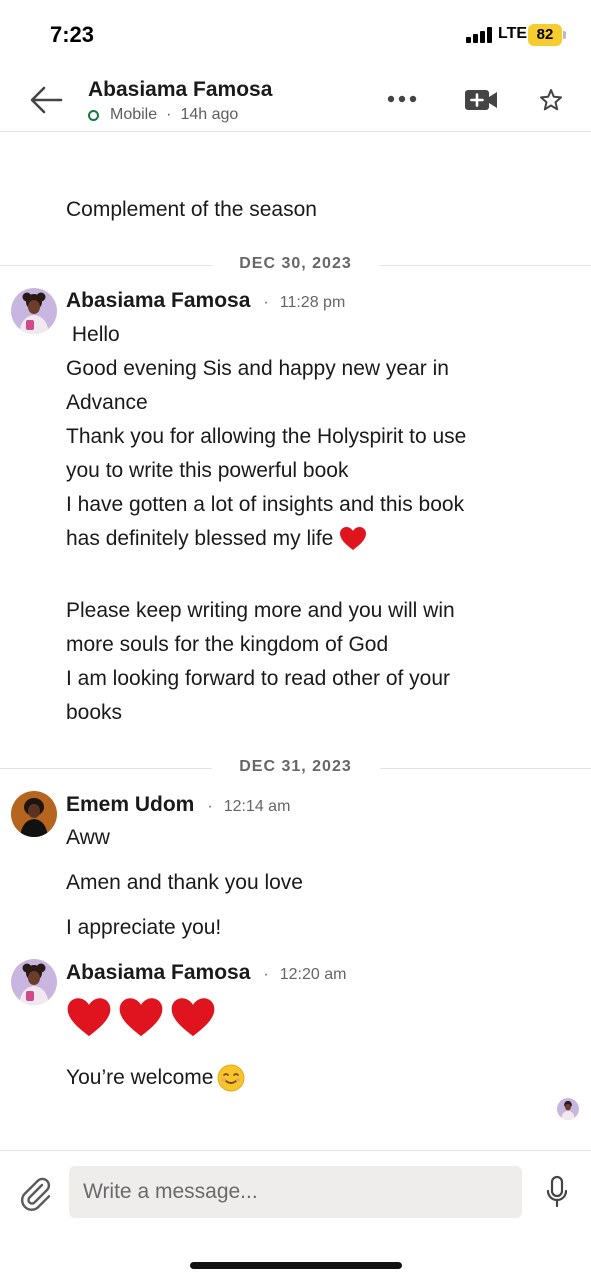 The image size is (591, 1280). What do you see at coordinates (313, 974) in the screenshot?
I see `message-time: 12:20 am` at bounding box center [313, 974].